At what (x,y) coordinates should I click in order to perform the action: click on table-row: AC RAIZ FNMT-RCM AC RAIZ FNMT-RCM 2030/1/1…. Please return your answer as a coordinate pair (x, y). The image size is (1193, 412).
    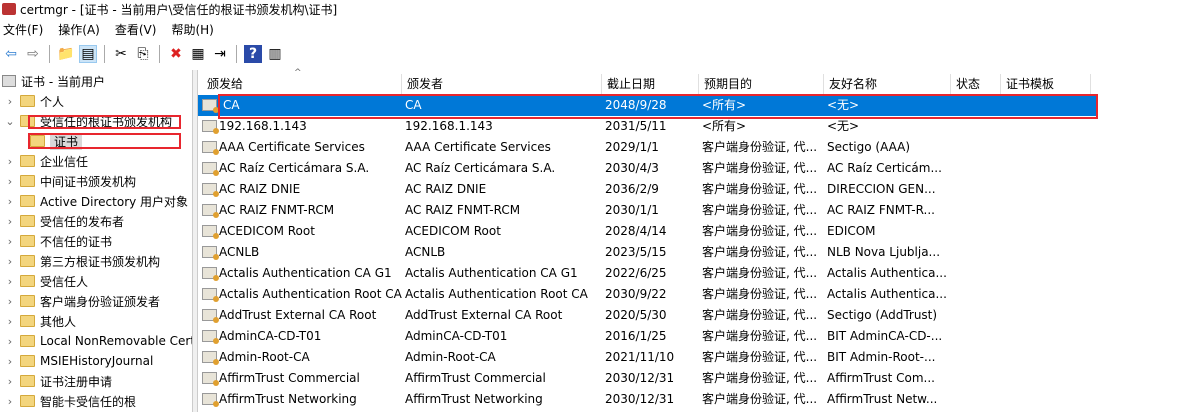
    Looking at the image, I should click on (648, 210).